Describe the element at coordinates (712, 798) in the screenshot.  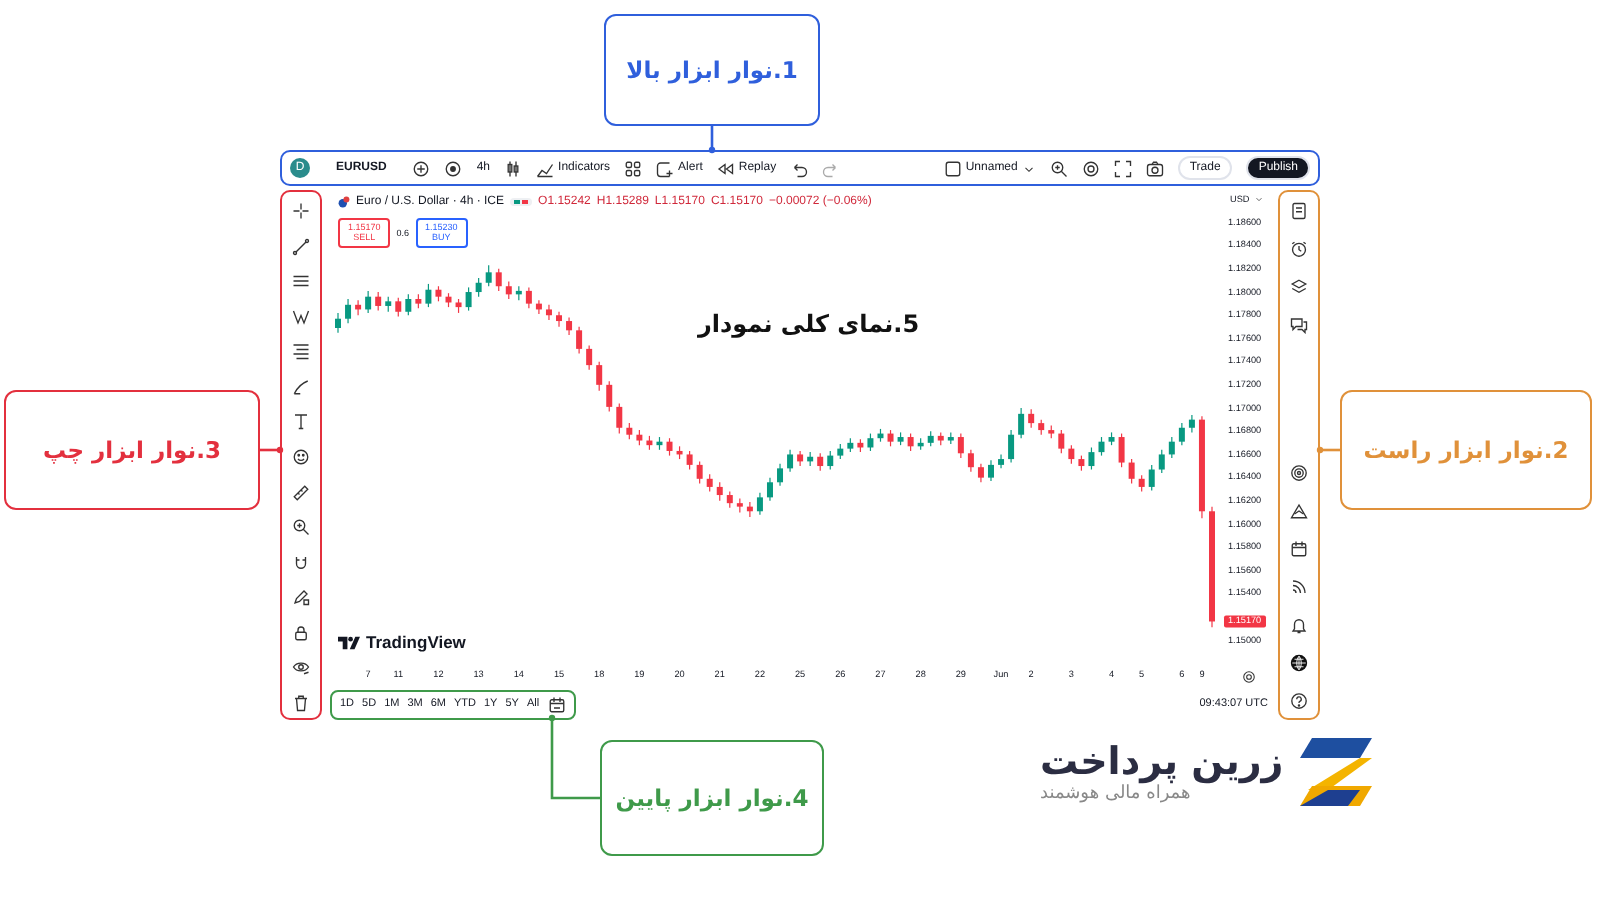
I see `callout-label: 4.نوار ابزار پایین` at that location.